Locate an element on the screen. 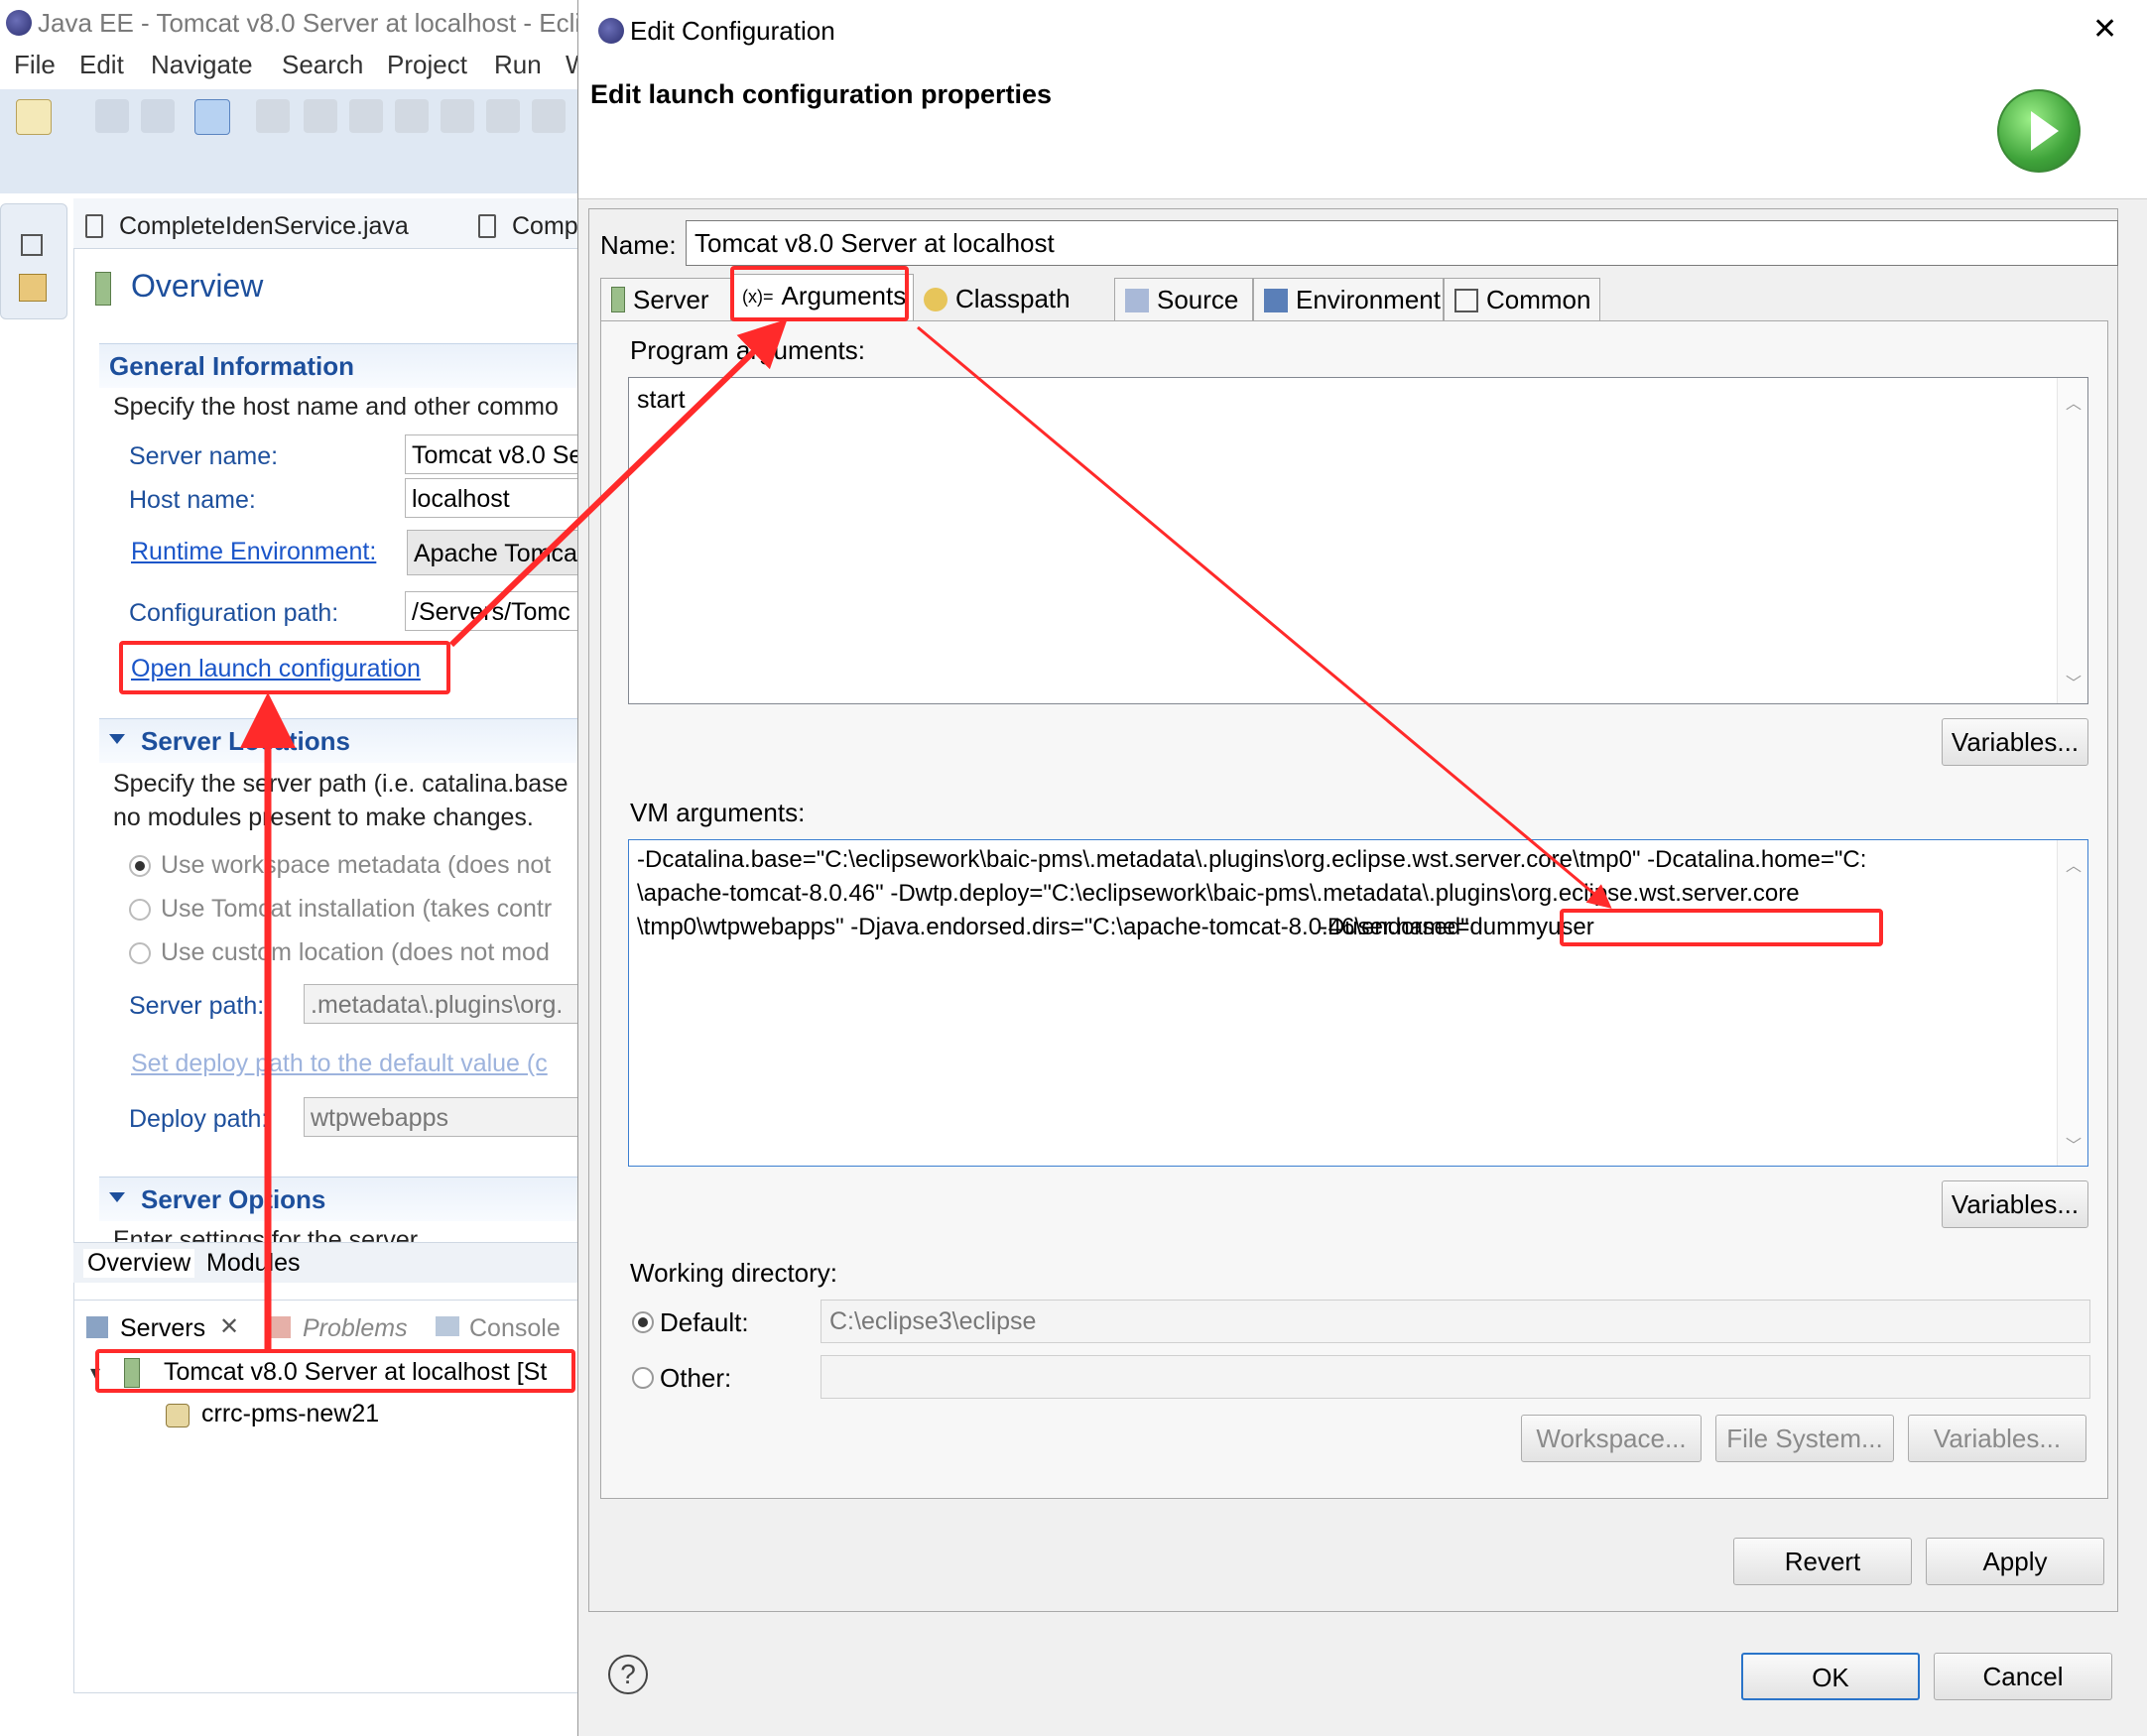  dialog-title: Edit Configuration is located at coordinates (732, 31).